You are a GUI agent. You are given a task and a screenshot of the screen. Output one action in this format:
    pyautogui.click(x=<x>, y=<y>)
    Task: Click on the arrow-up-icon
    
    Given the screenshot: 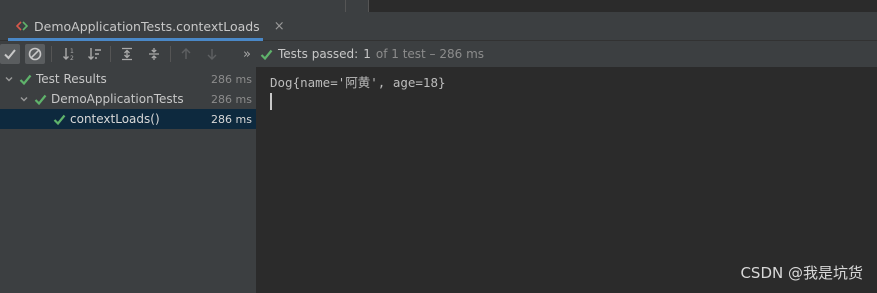 What is the action you would take?
    pyautogui.click(x=186, y=53)
    